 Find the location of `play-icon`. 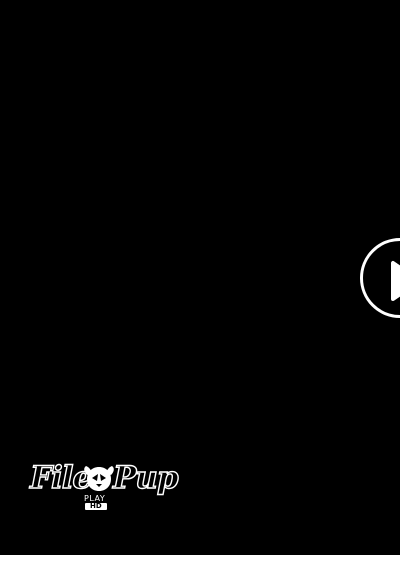

play-icon is located at coordinates (395, 281).